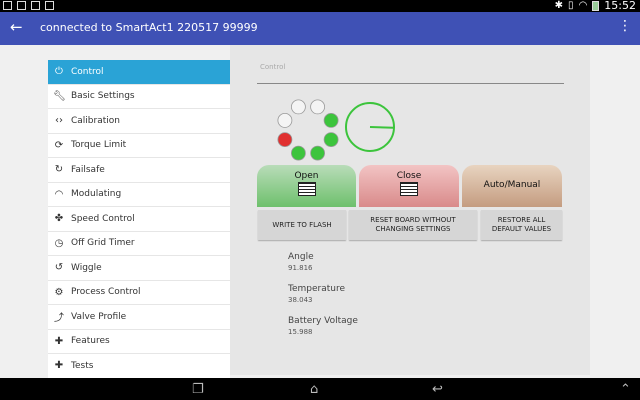 This screenshot has height=400, width=640. What do you see at coordinates (59, 170) in the screenshot?
I see `failsafe-icon: ↻` at bounding box center [59, 170].